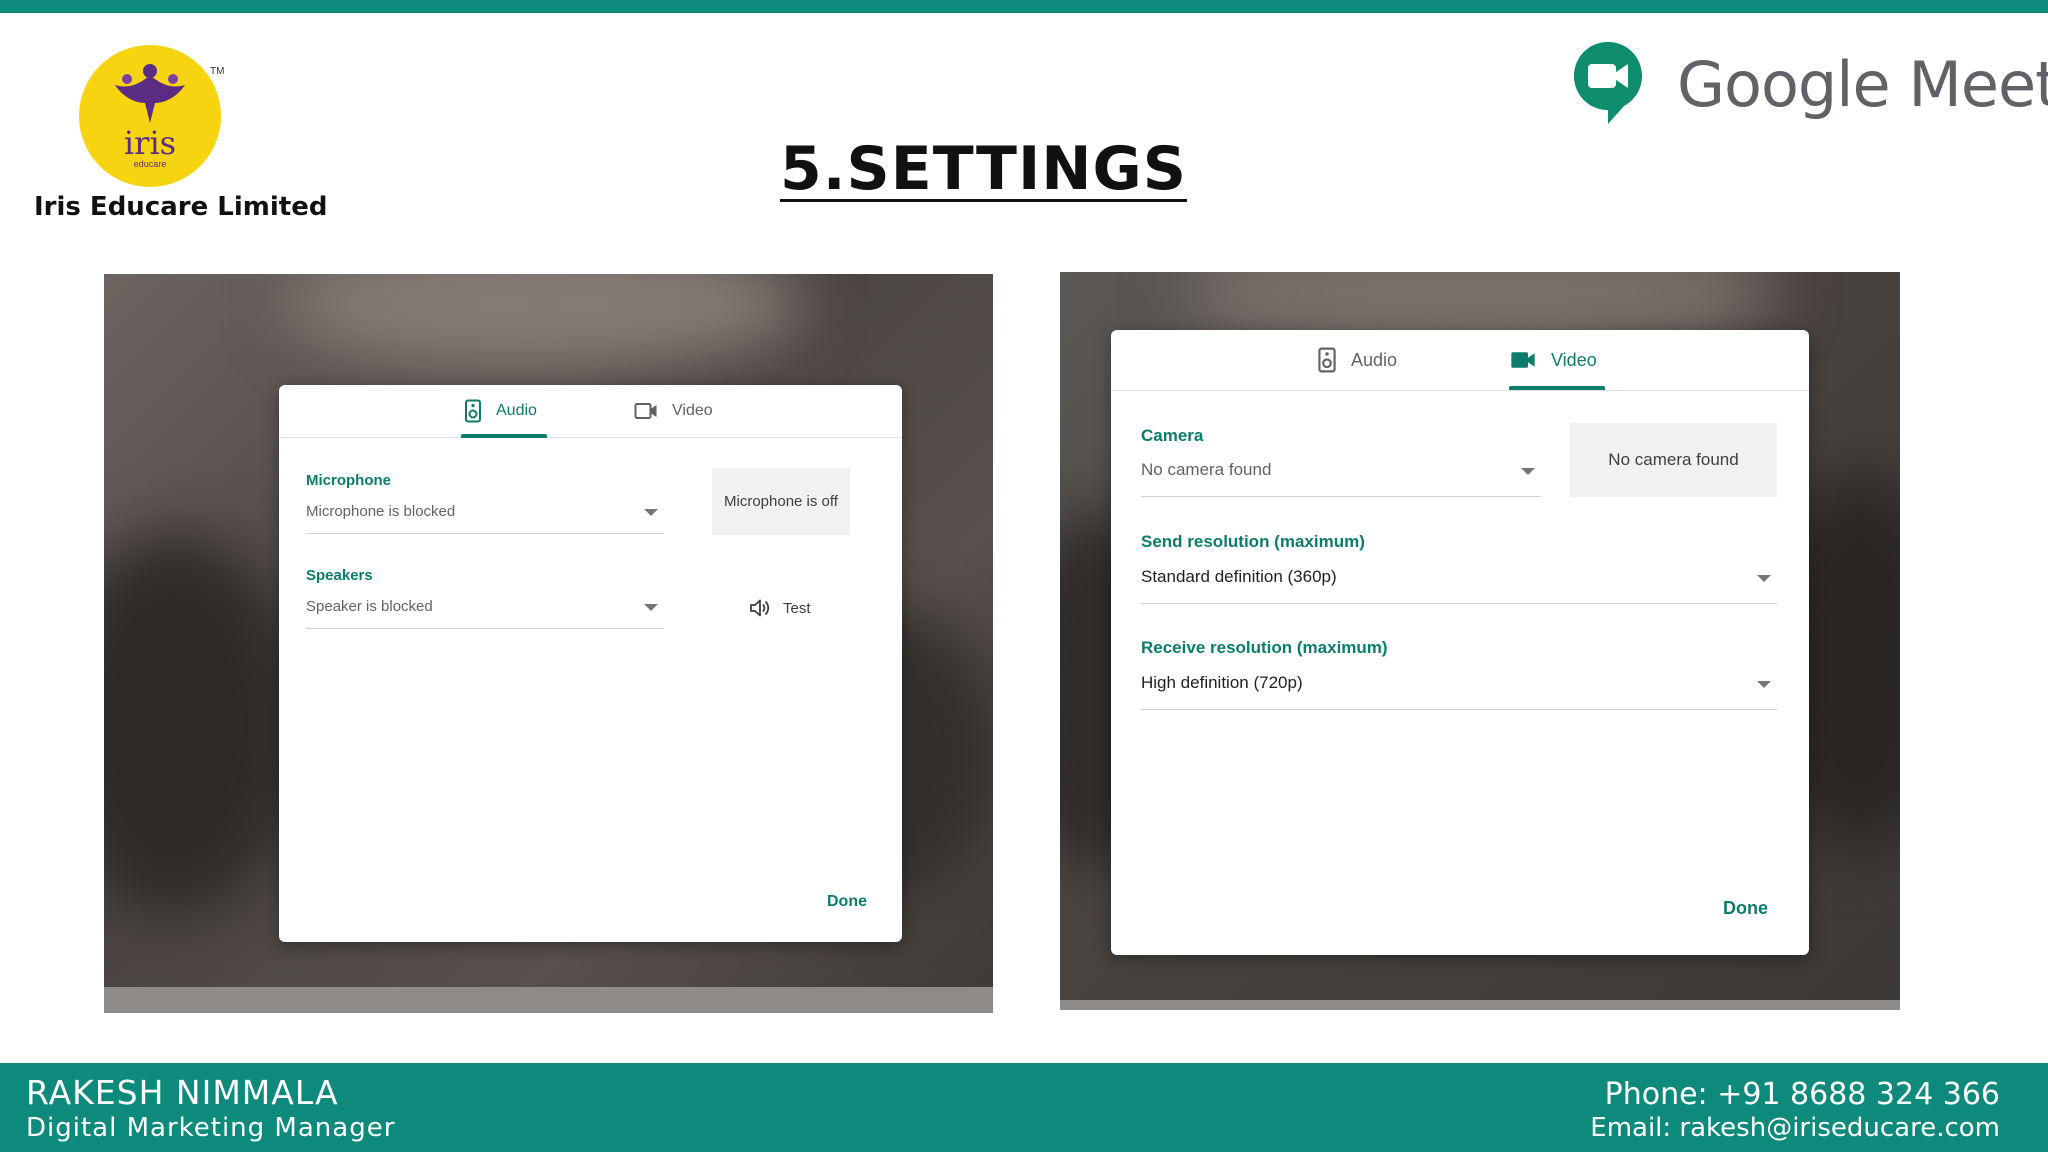  Describe the element at coordinates (485, 613) in the screenshot. I see `speakers-select: Speaker is blocked` at that location.